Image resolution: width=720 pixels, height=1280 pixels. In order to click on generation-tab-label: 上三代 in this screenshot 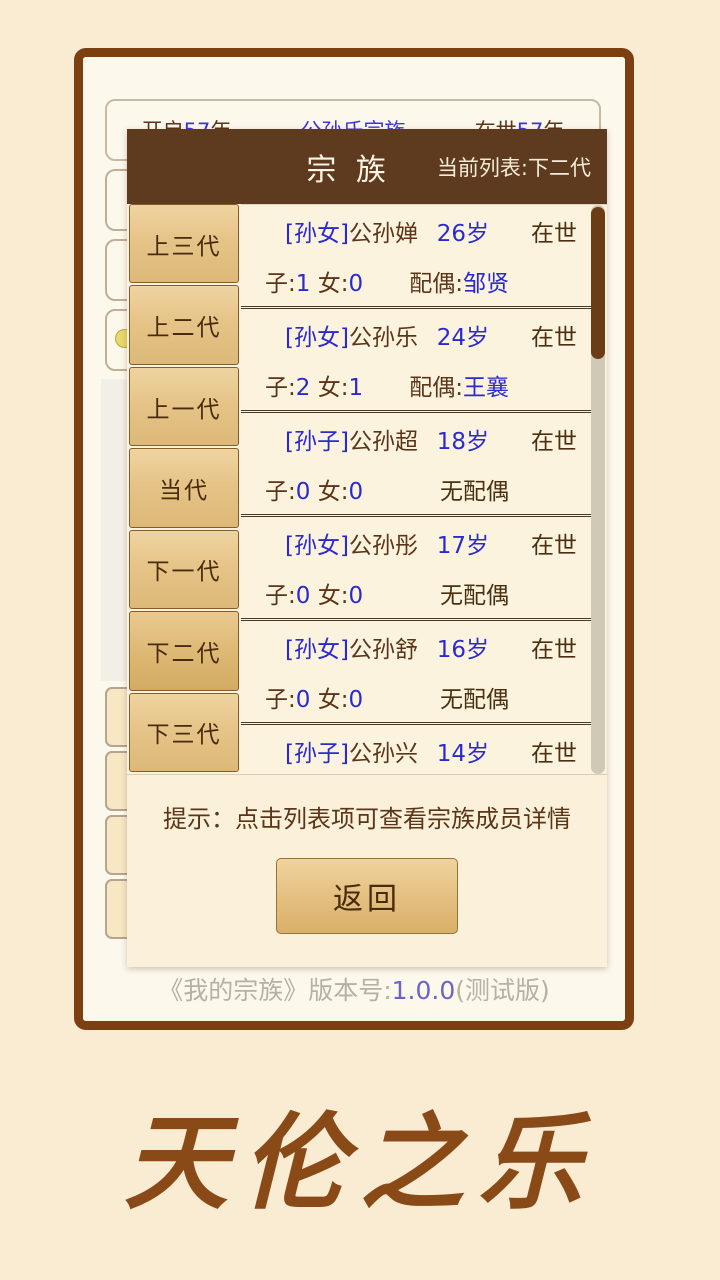, I will do `click(184, 246)`.